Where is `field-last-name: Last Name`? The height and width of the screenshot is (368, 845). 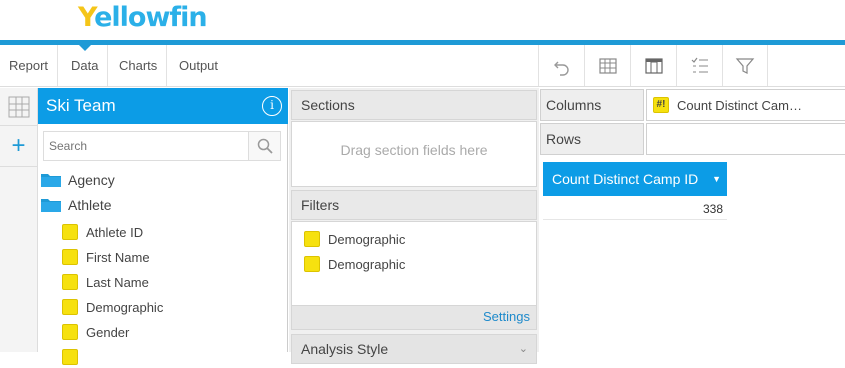 field-last-name: Last Name is located at coordinates (105, 282).